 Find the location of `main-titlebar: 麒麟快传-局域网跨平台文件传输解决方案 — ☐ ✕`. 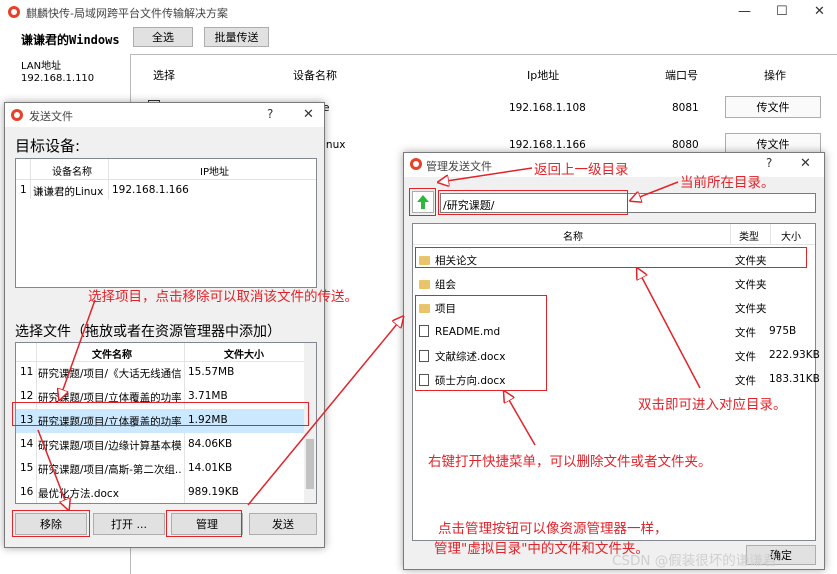

main-titlebar: 麒麟快传-局域网跨平台文件传输解决方案 — ☐ ✕ is located at coordinates (418, 12).